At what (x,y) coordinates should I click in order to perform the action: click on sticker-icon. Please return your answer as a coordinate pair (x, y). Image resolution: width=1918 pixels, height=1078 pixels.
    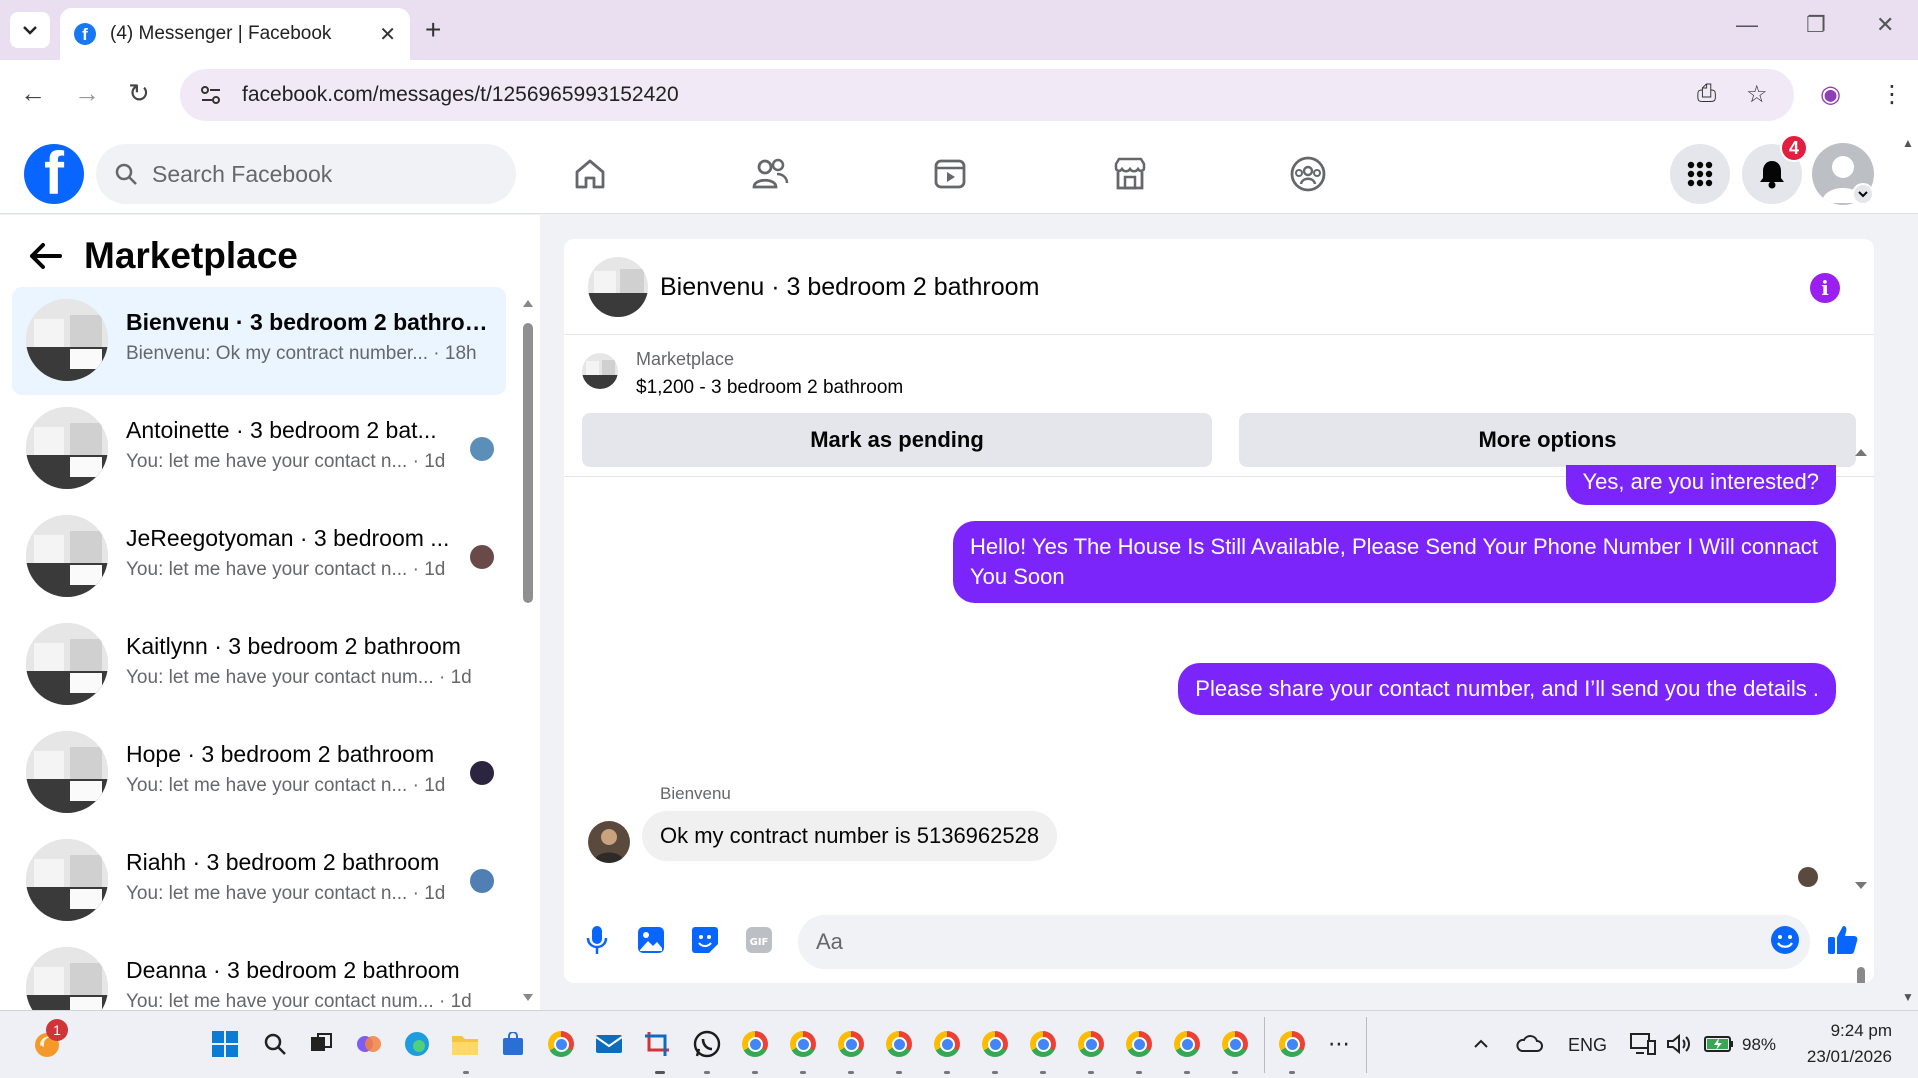
    Looking at the image, I should click on (705, 940).